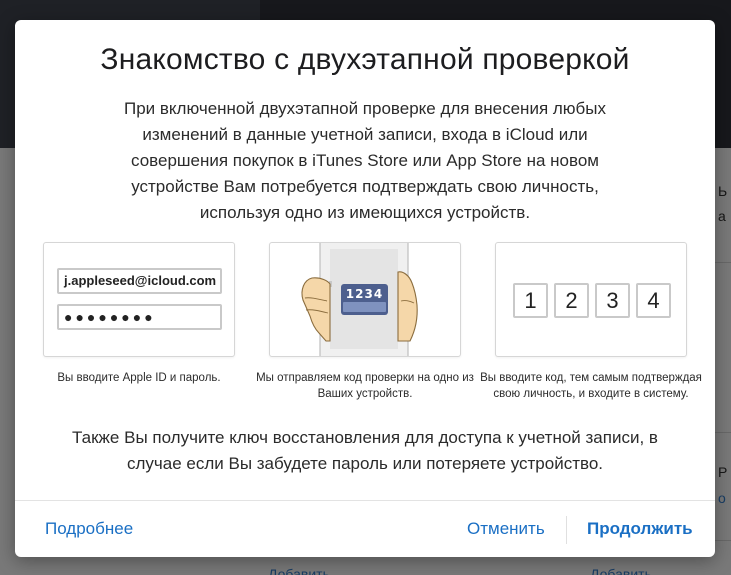 The image size is (731, 575). I want to click on code-digit-box: 3, so click(612, 300).